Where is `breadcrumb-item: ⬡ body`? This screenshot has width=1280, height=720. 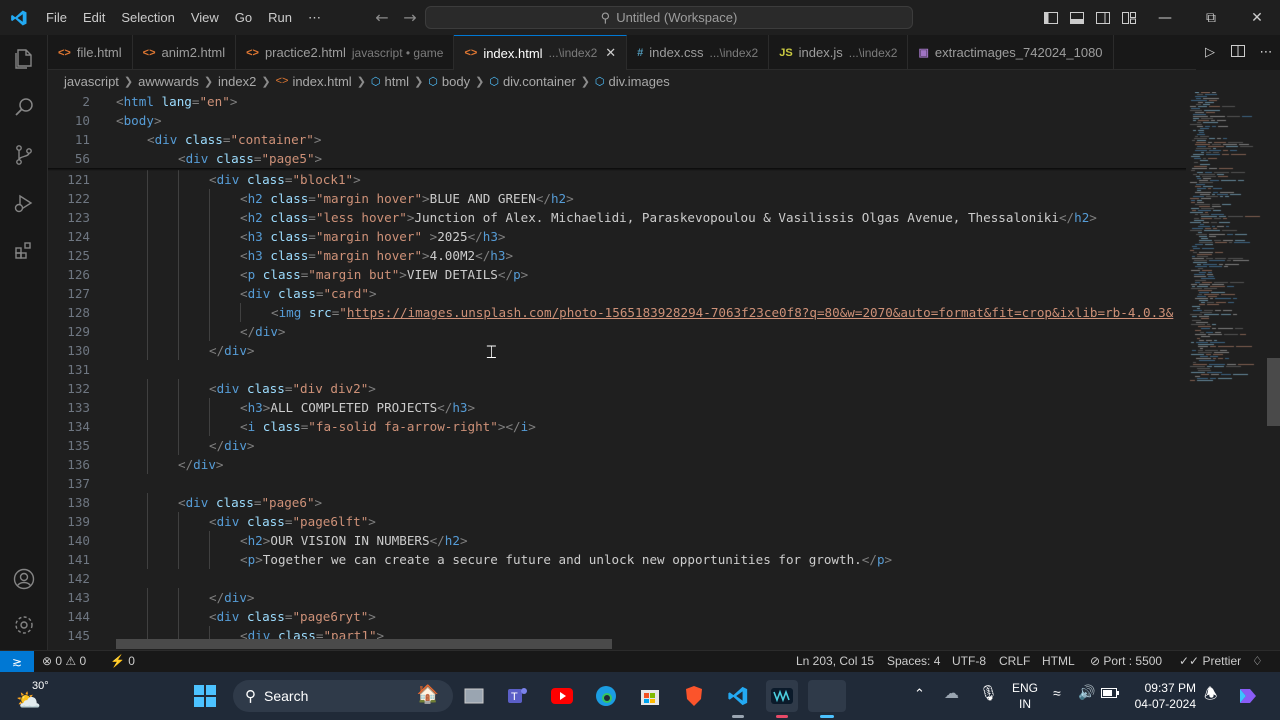 breadcrumb-item: ⬡ body is located at coordinates (449, 81).